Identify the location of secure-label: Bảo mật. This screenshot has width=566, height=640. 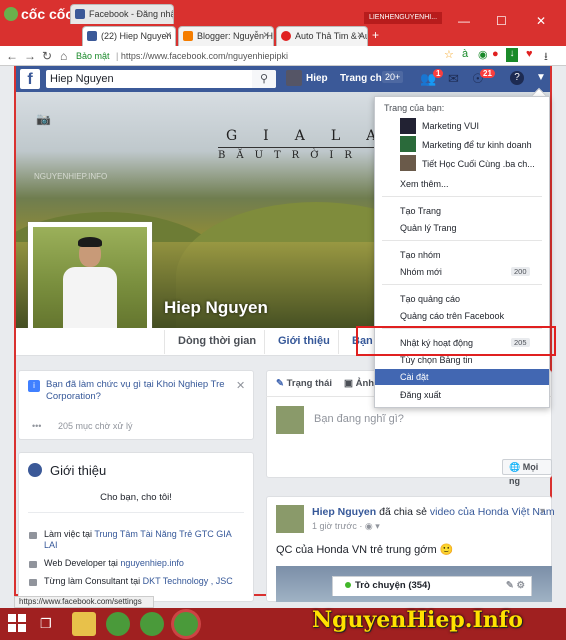
(93, 56).